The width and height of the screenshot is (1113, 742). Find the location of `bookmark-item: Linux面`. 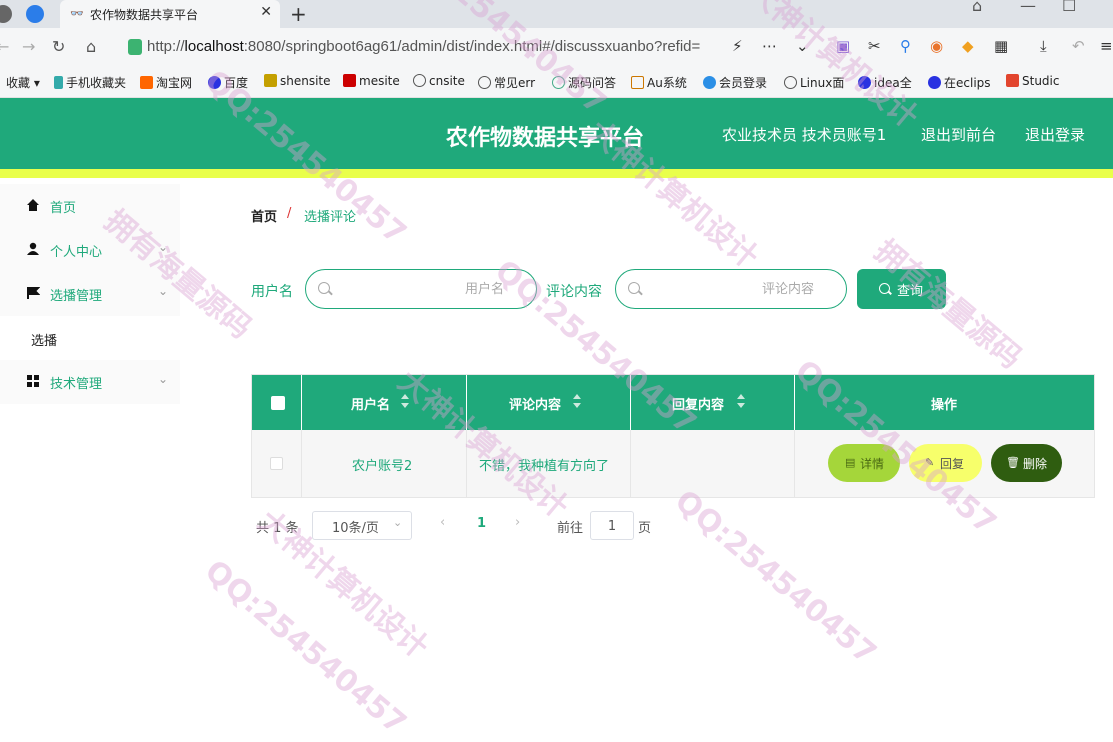

bookmark-item: Linux面 is located at coordinates (814, 82).